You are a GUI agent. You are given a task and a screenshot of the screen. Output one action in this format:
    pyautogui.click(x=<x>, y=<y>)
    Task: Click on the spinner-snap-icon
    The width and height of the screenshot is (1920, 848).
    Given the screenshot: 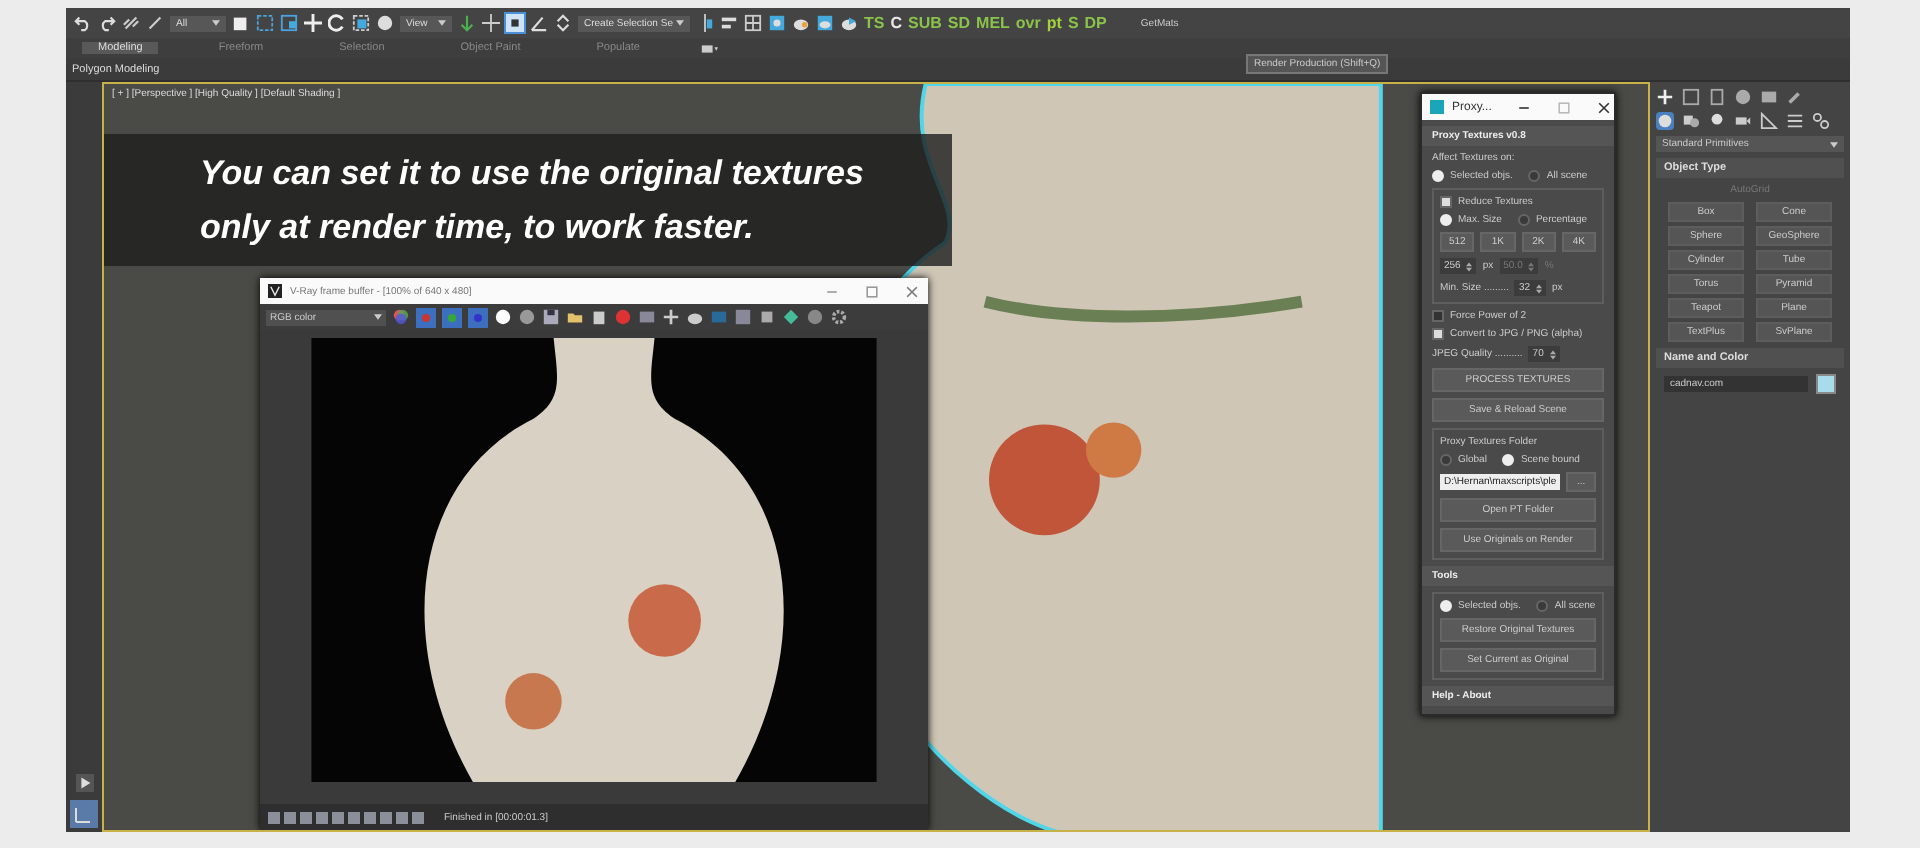 What is the action you would take?
    pyautogui.click(x=563, y=23)
    